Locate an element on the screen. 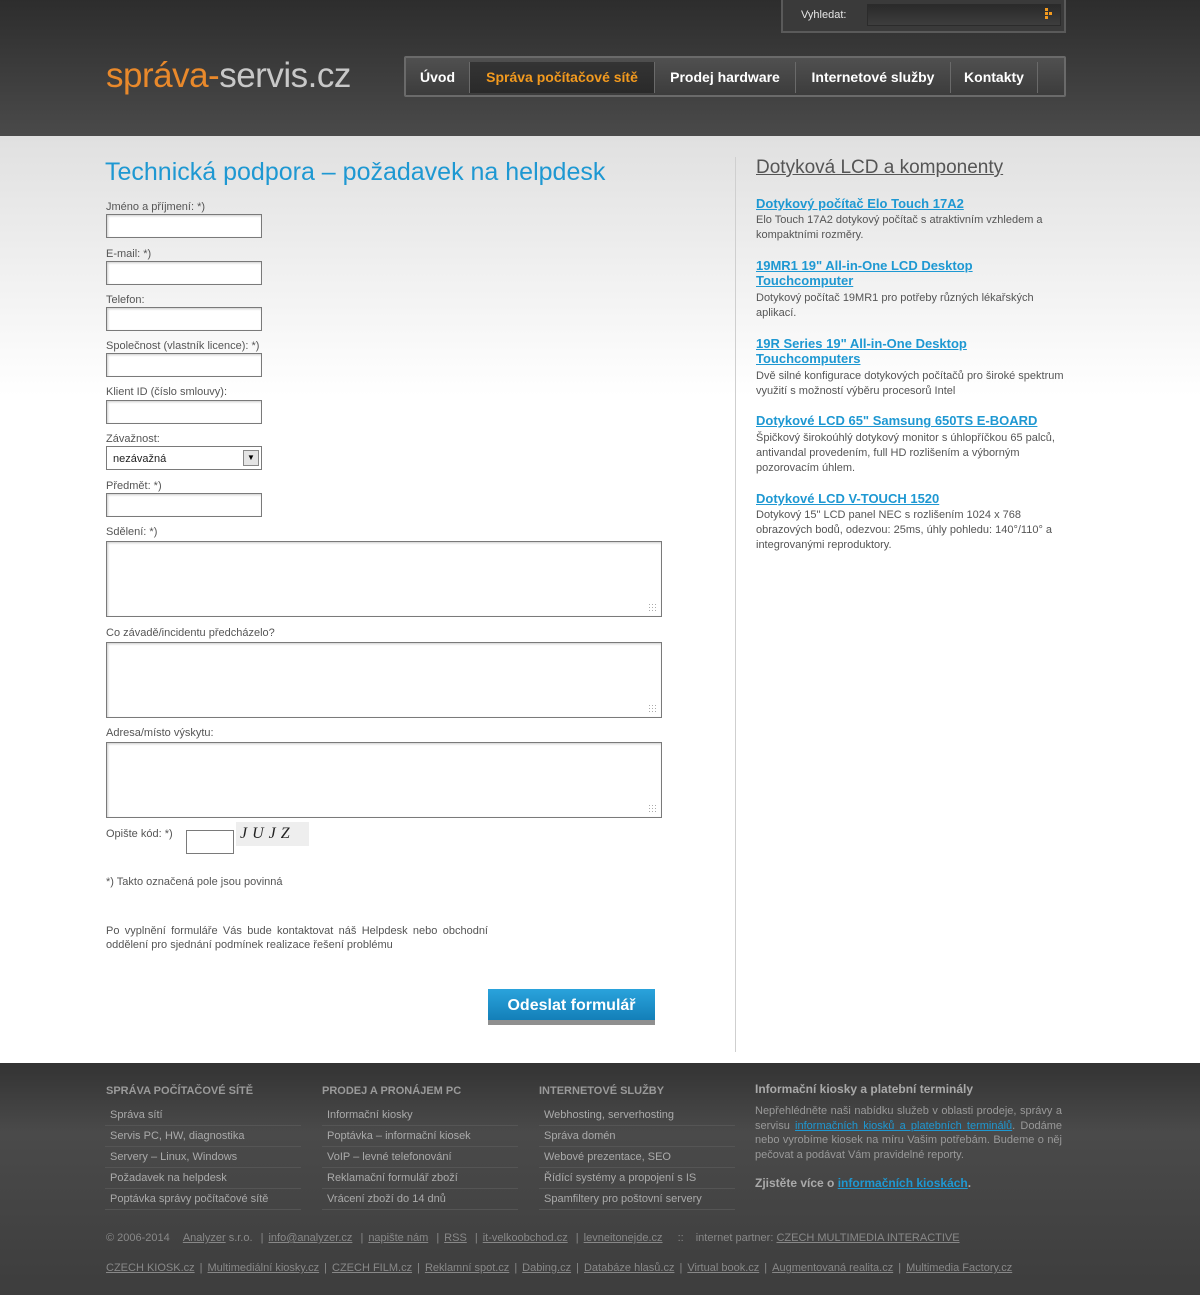 This screenshot has height=1295, width=1200. severity-value: nezávažná is located at coordinates (140, 459).